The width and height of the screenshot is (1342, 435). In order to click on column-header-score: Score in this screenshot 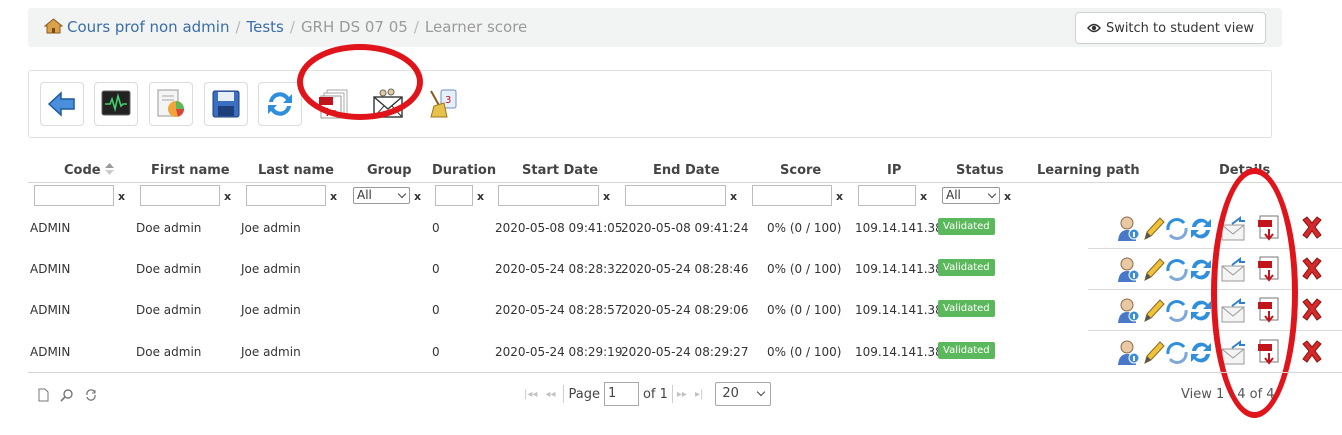, I will do `click(800, 170)`.